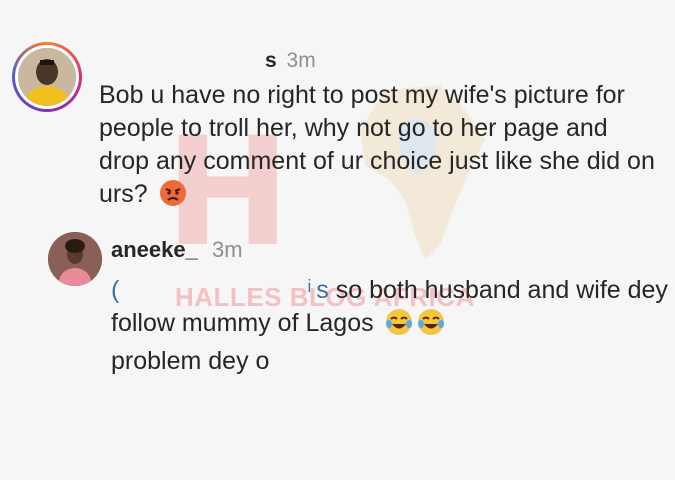  Describe the element at coordinates (115, 290) in the screenshot. I see `mention-link-start: (` at that location.